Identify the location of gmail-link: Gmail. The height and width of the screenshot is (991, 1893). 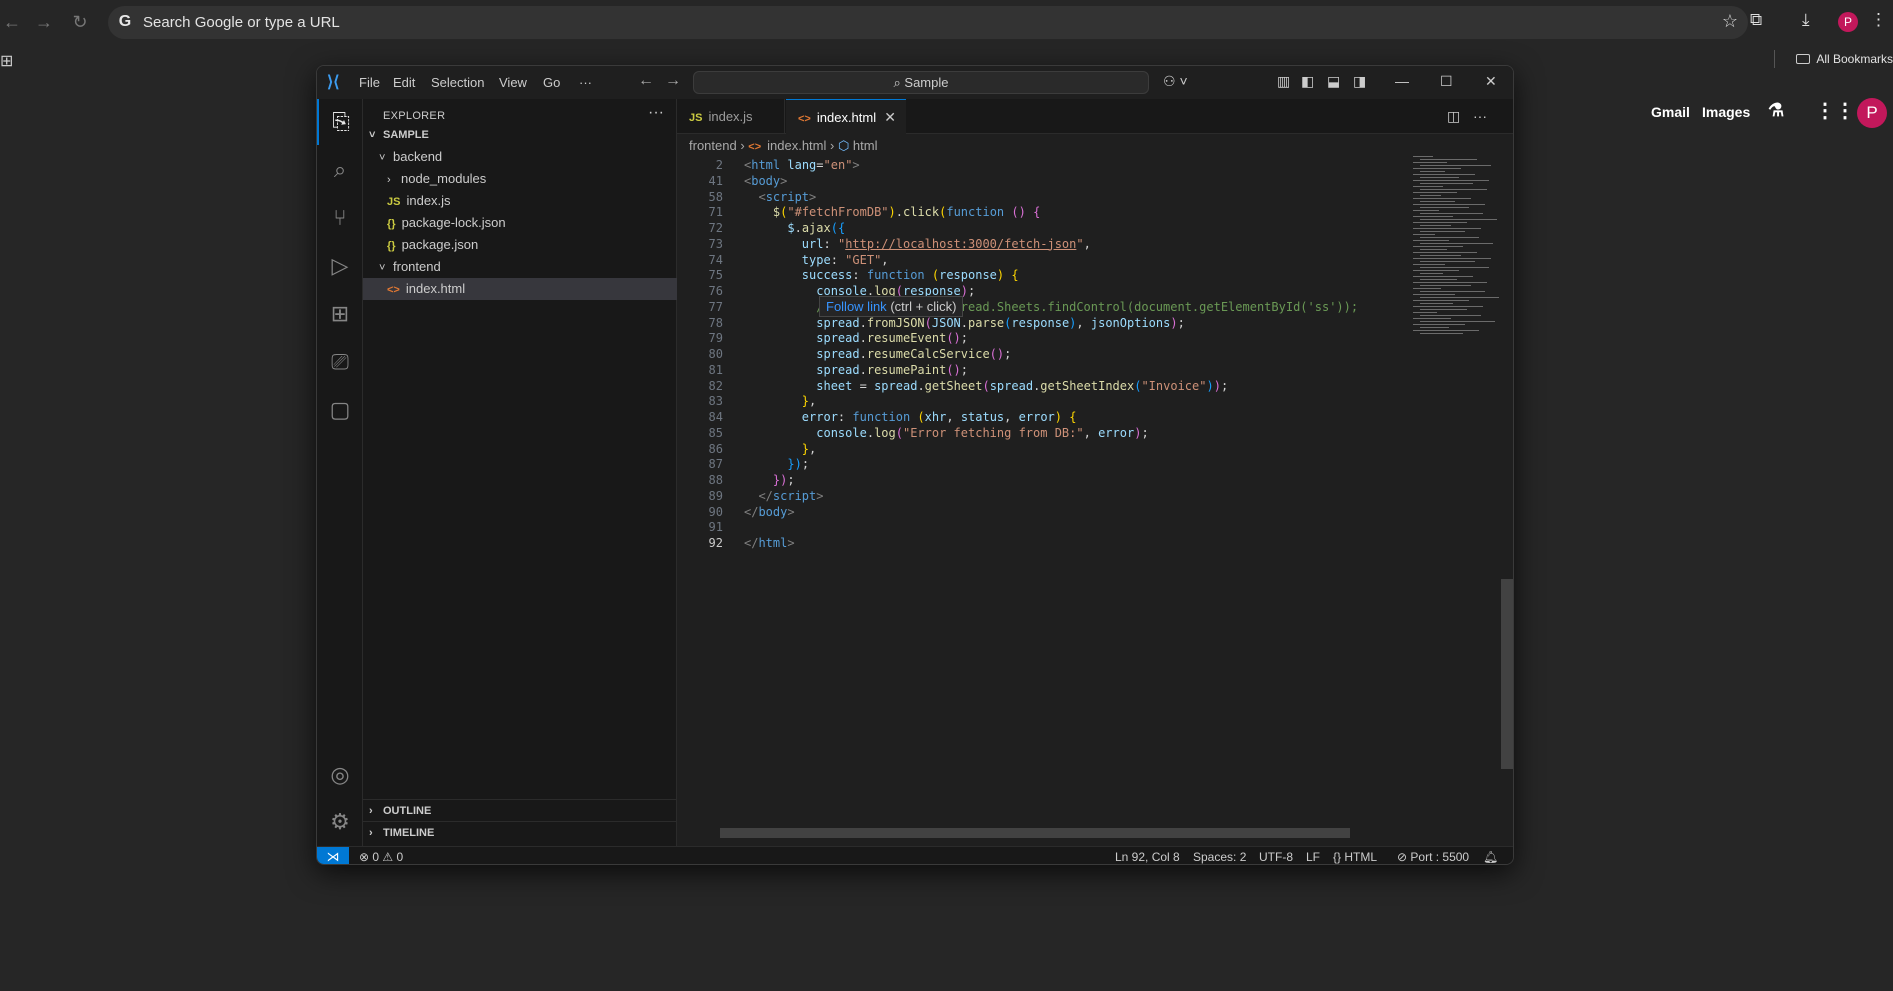
(1670, 112).